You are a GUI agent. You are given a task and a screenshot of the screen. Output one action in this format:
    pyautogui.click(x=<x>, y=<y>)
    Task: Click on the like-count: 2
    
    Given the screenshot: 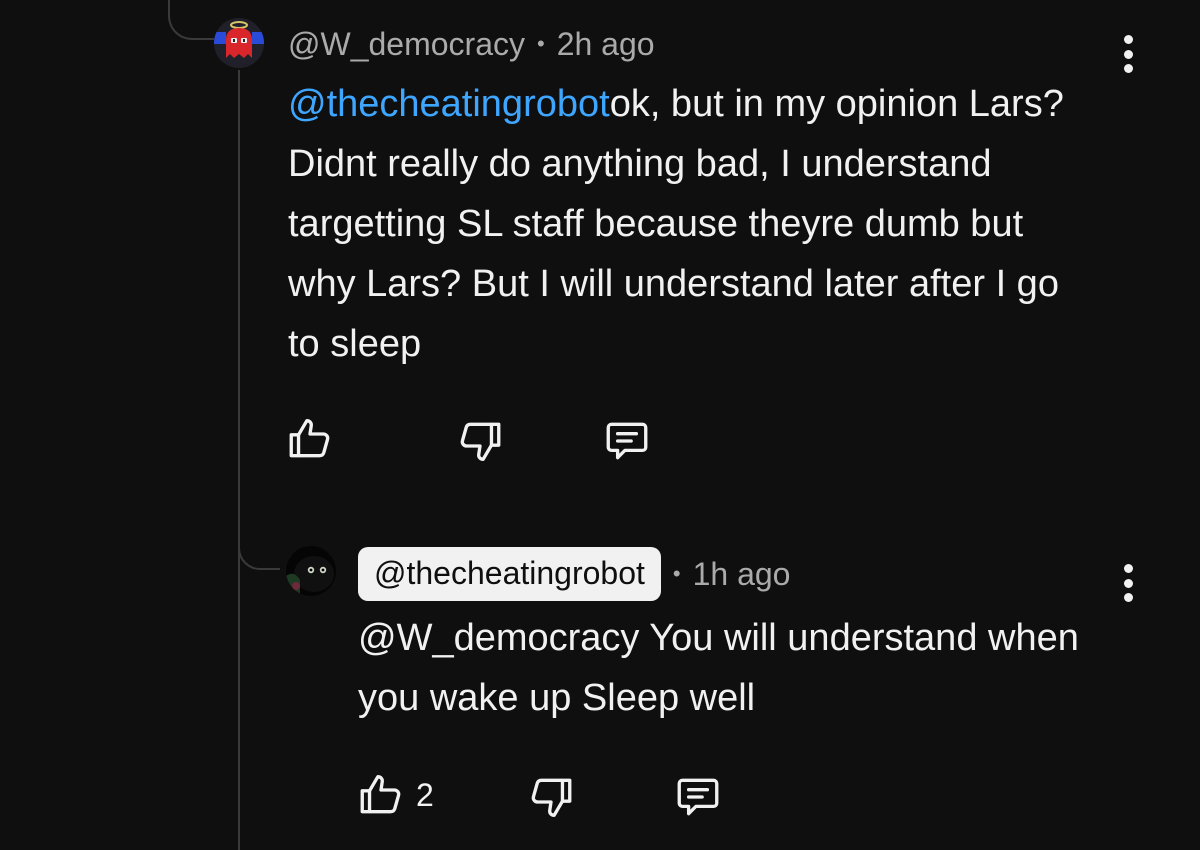 What is the action you would take?
    pyautogui.click(x=425, y=794)
    